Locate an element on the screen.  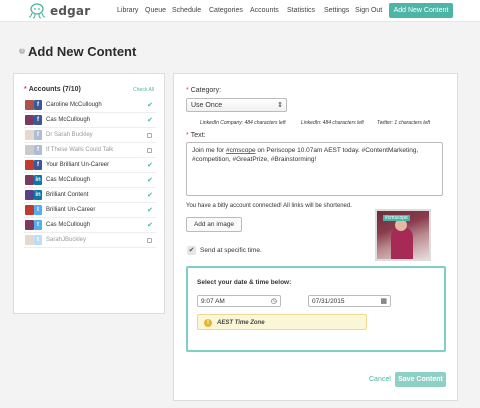
account-name: If These Walls Could Talk is located at coordinates (80, 150).